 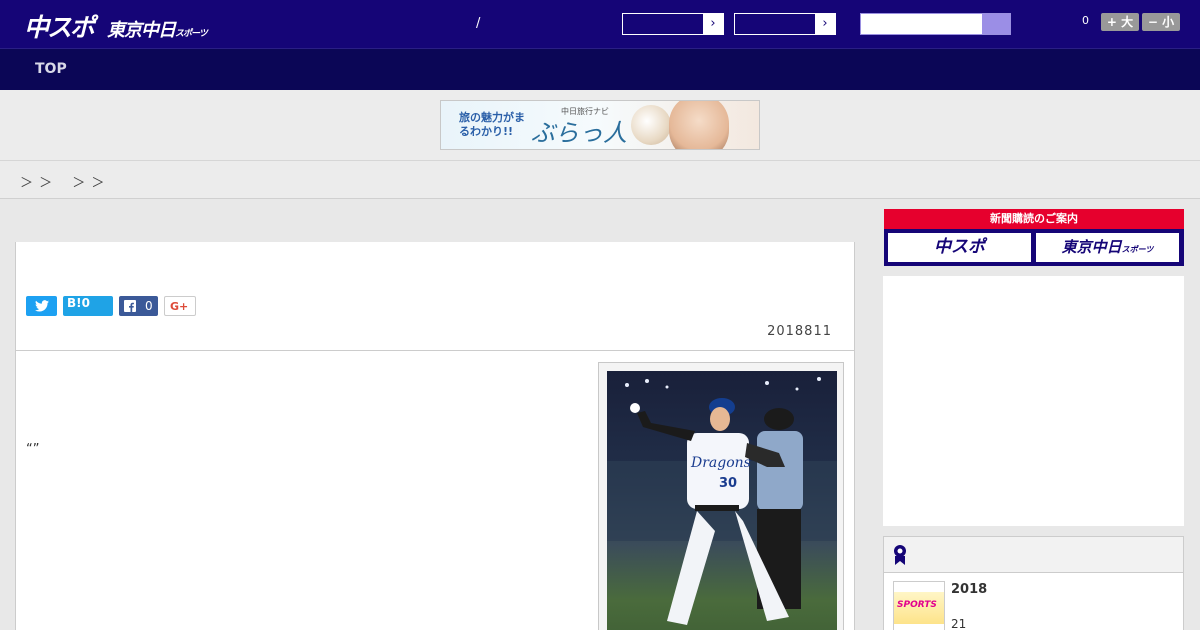 What do you see at coordinates (1033, 401) in the screenshot?
I see `sidebar-ad-slot` at bounding box center [1033, 401].